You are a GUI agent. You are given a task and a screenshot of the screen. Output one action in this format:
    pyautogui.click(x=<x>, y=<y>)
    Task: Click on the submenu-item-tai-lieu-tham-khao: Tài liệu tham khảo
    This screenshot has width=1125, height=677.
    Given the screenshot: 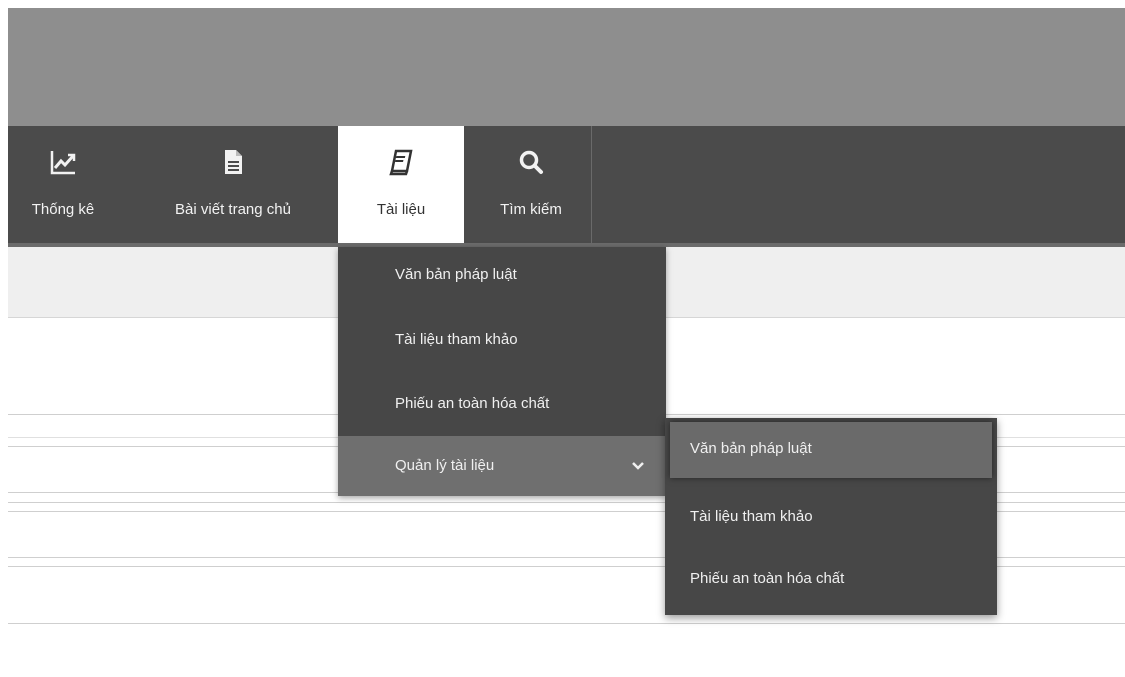 What is the action you would take?
    pyautogui.click(x=831, y=517)
    